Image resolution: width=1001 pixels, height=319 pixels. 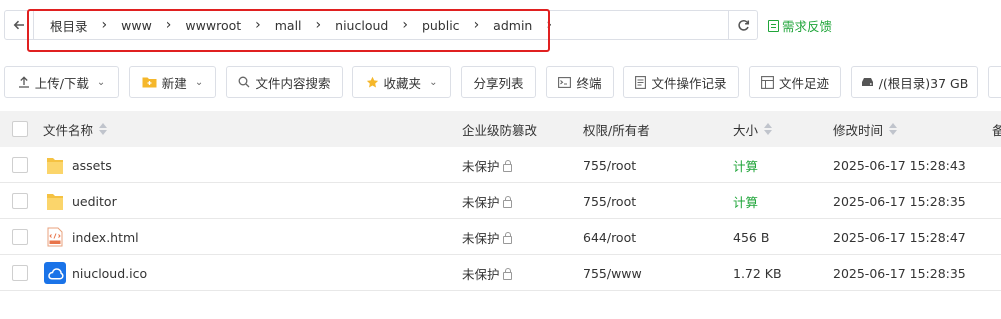 What do you see at coordinates (800, 25) in the screenshot?
I see `feedback-link: 需求反馈` at bounding box center [800, 25].